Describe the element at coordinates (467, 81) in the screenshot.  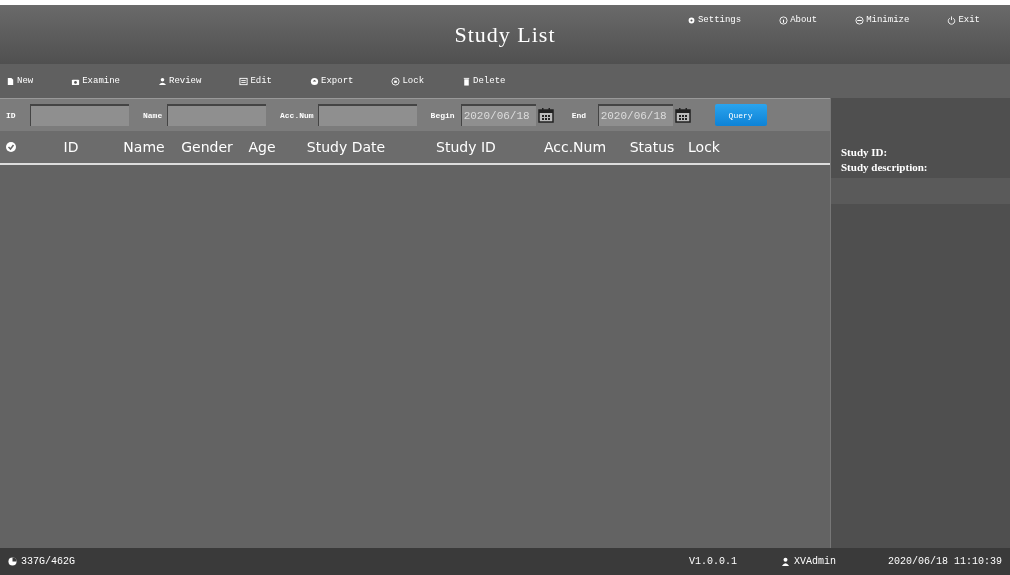
I see `delete-icon` at that location.